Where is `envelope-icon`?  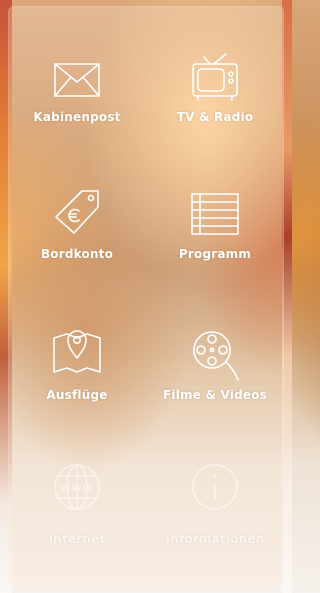 envelope-icon is located at coordinates (77, 80).